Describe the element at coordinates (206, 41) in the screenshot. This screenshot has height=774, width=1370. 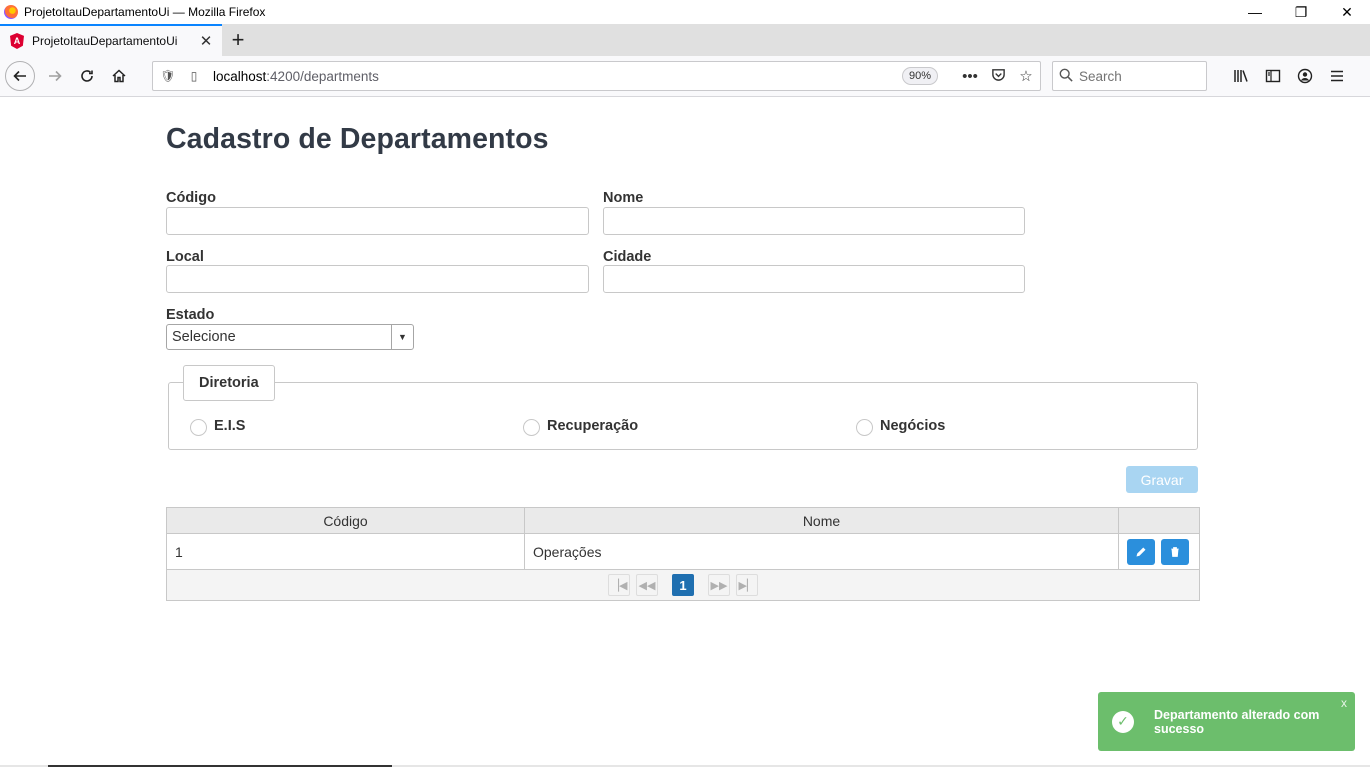
I see `close-tab-icon: ✕` at that location.